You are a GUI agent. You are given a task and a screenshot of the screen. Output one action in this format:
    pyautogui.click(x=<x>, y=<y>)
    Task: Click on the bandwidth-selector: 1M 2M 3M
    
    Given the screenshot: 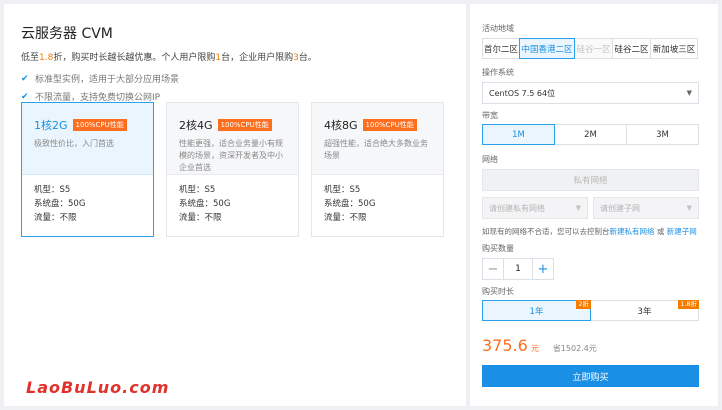 What is the action you would take?
    pyautogui.click(x=590, y=134)
    